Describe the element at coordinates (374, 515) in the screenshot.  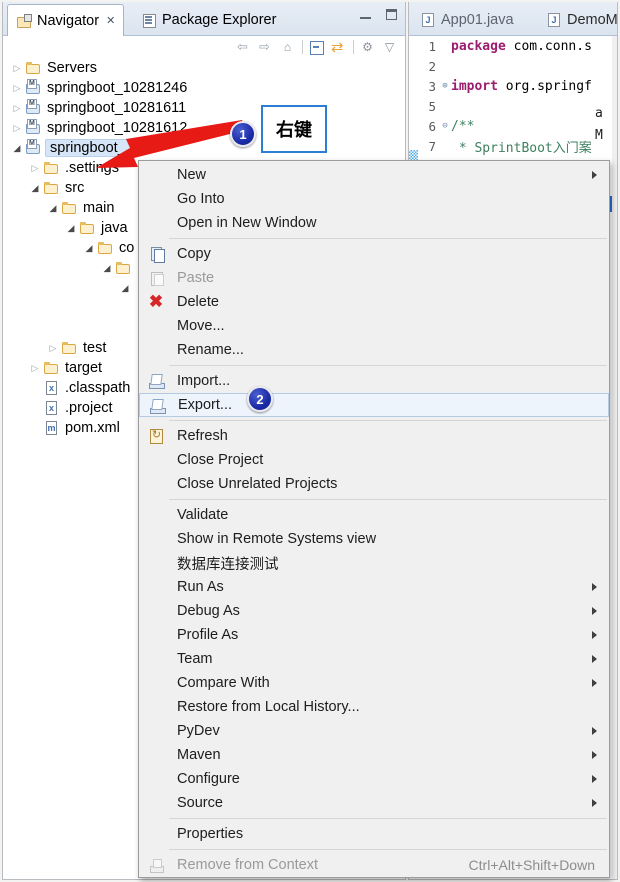
I see `menu-item-validate: Validate` at that location.